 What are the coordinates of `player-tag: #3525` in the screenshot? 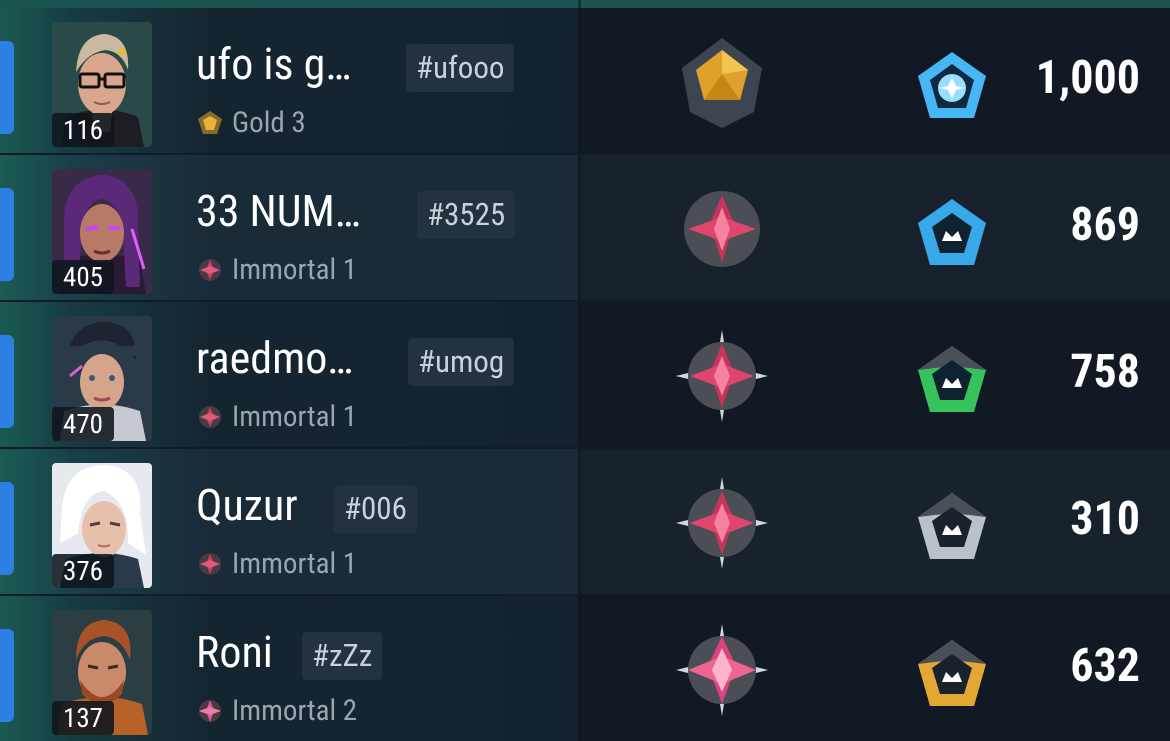 It's located at (466, 215).